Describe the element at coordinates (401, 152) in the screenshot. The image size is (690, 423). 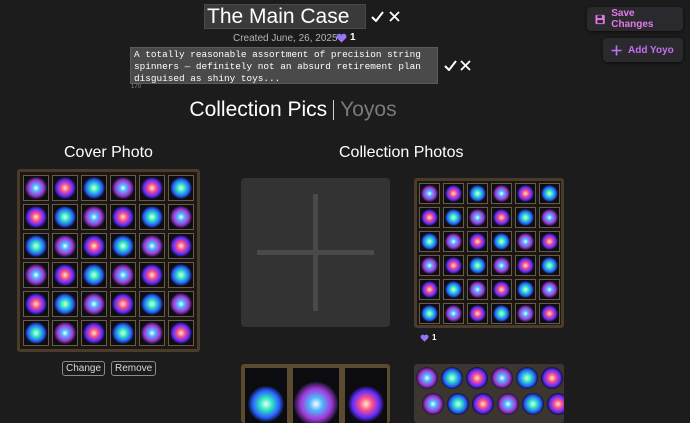
I see `collection-photos-heading: Collection Photos` at that location.